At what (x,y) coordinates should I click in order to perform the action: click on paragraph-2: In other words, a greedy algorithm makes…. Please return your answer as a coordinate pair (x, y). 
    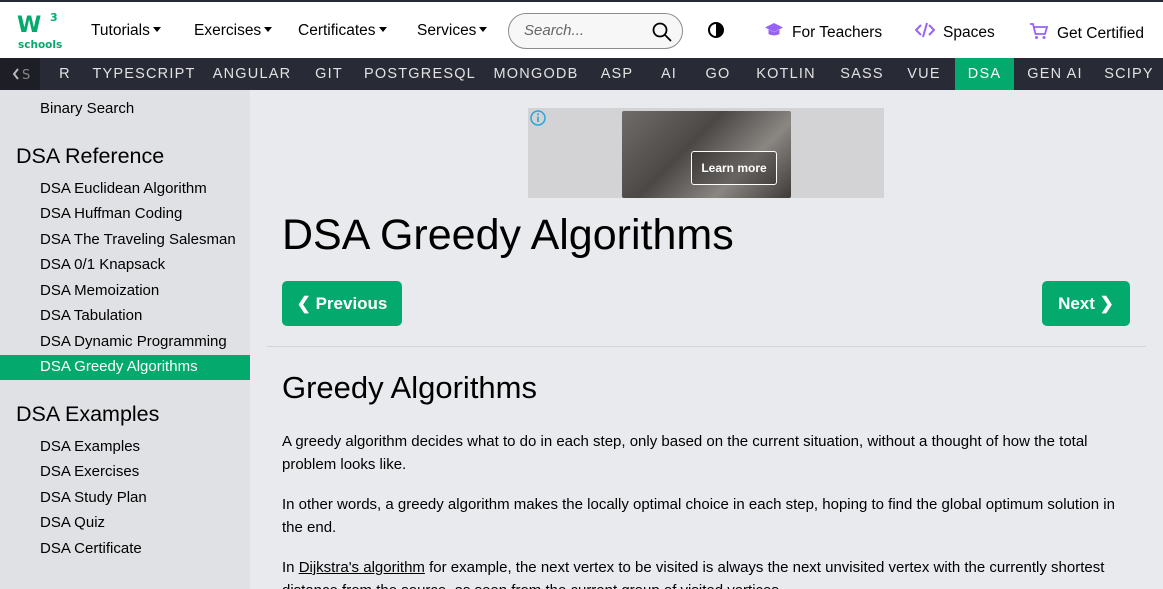
    Looking at the image, I should click on (698, 516).